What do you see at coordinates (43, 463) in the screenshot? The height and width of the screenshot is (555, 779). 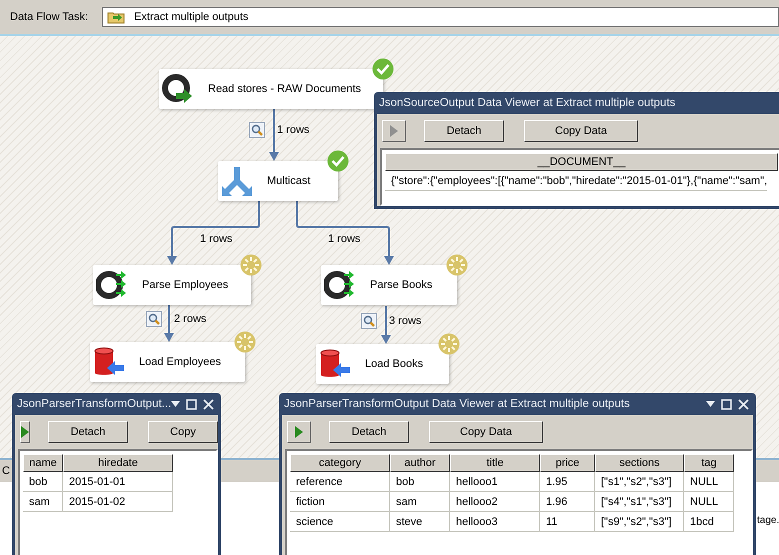 I see `column-header: name` at bounding box center [43, 463].